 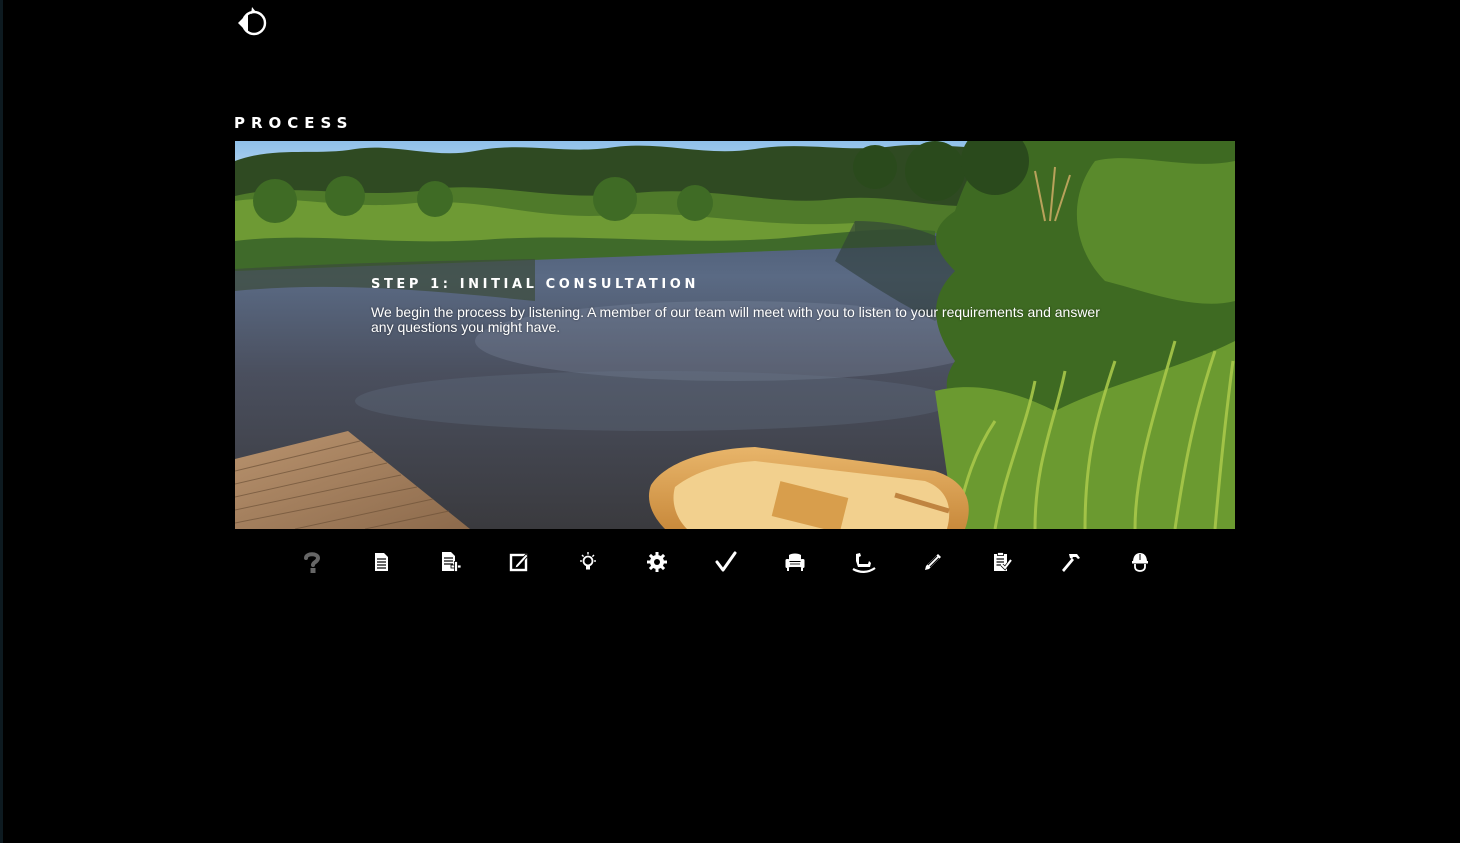 I want to click on left-edge-strip, so click(x=1, y=421).